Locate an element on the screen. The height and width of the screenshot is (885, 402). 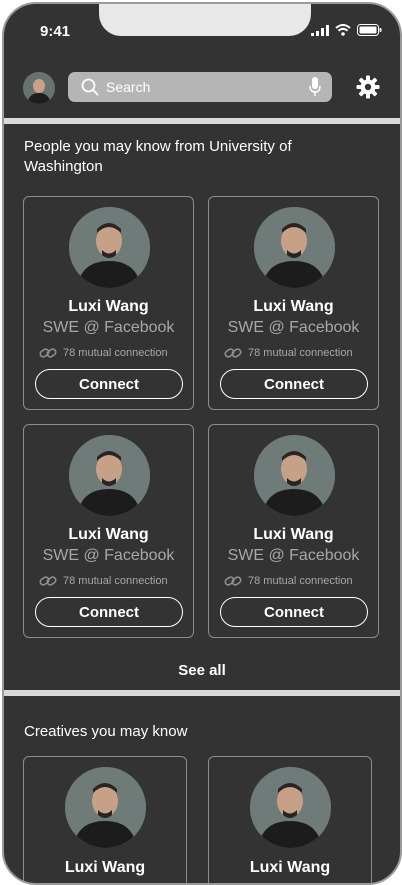
gear-icon is located at coordinates (368, 87).